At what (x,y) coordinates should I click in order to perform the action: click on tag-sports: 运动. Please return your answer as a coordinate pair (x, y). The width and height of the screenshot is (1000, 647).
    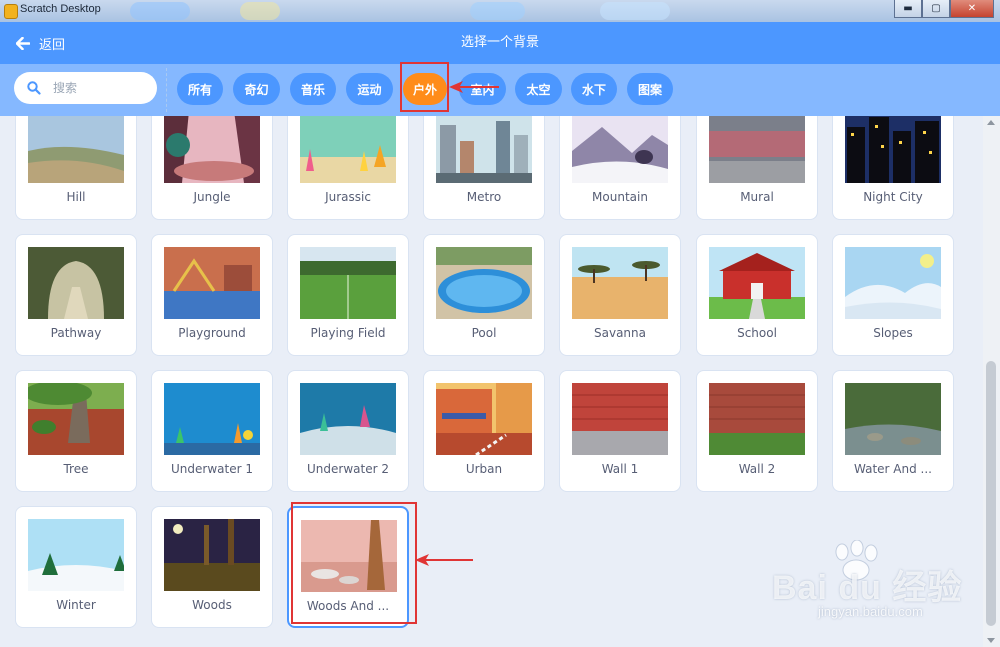
    Looking at the image, I should click on (369, 89).